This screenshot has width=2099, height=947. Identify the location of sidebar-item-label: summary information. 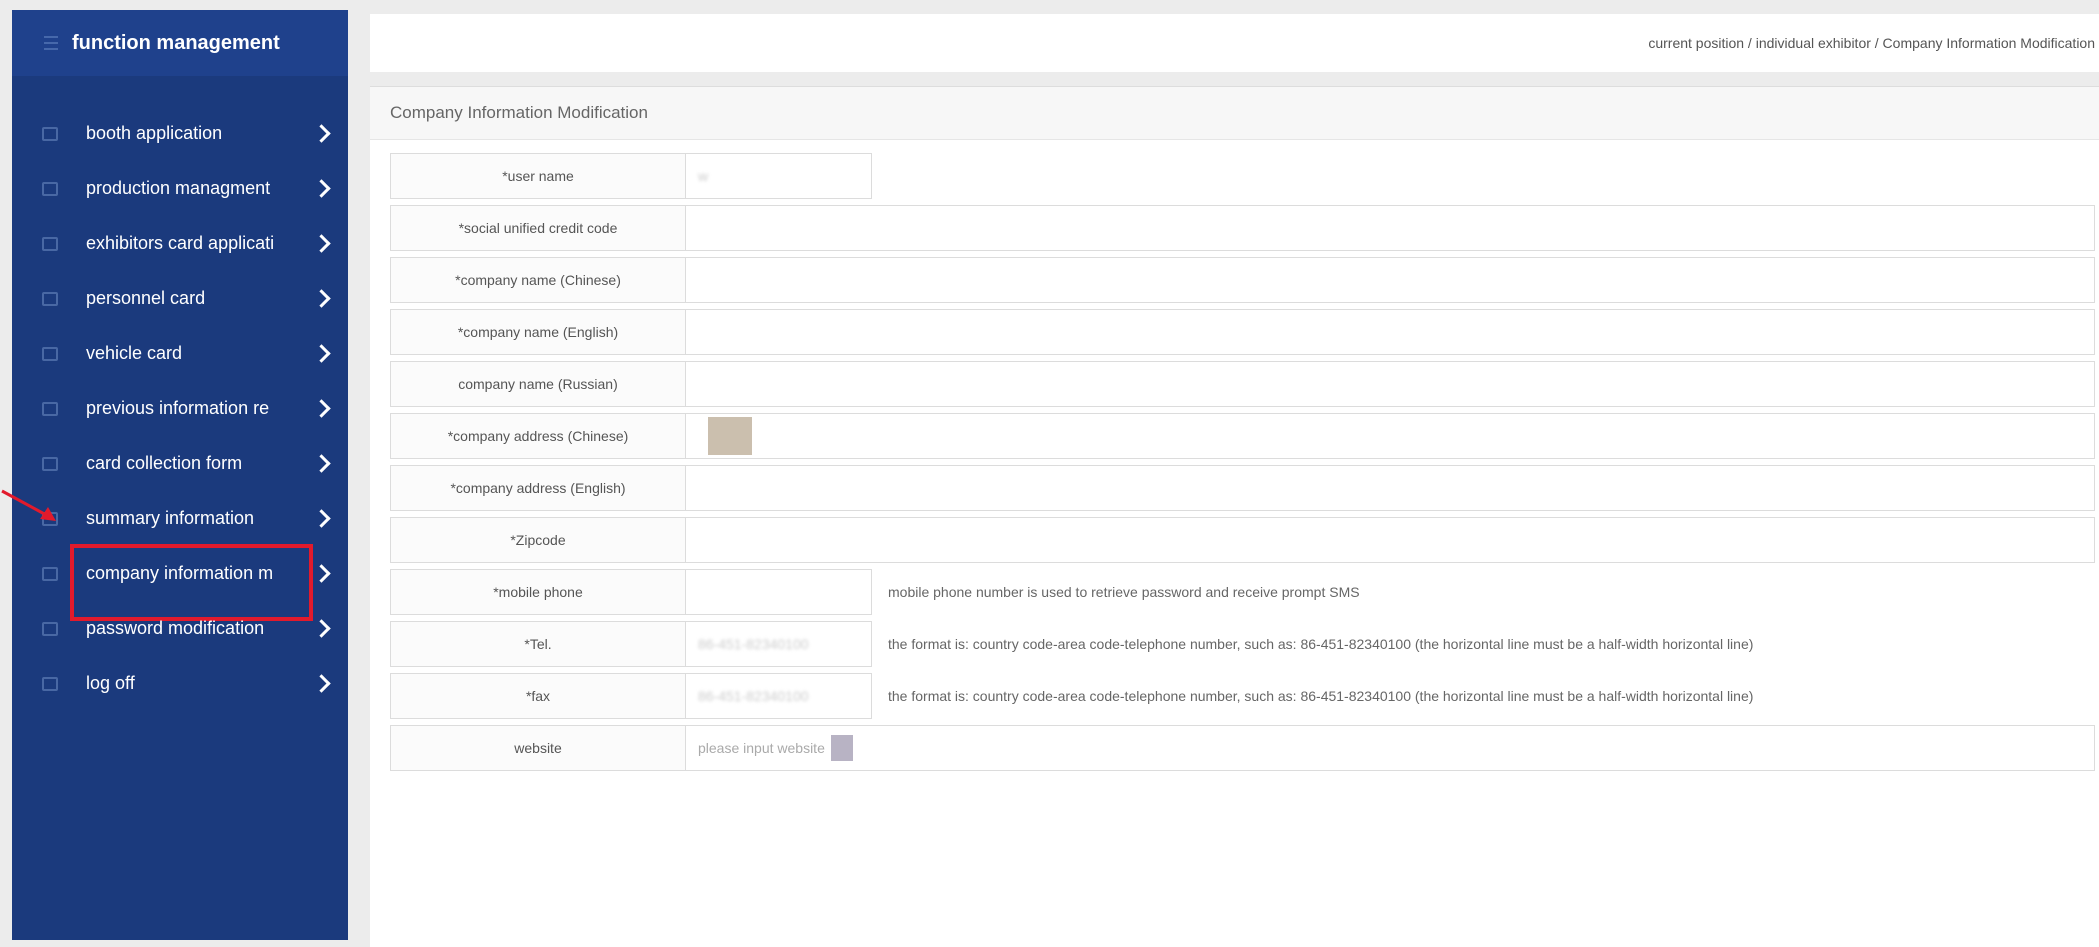
(170, 518).